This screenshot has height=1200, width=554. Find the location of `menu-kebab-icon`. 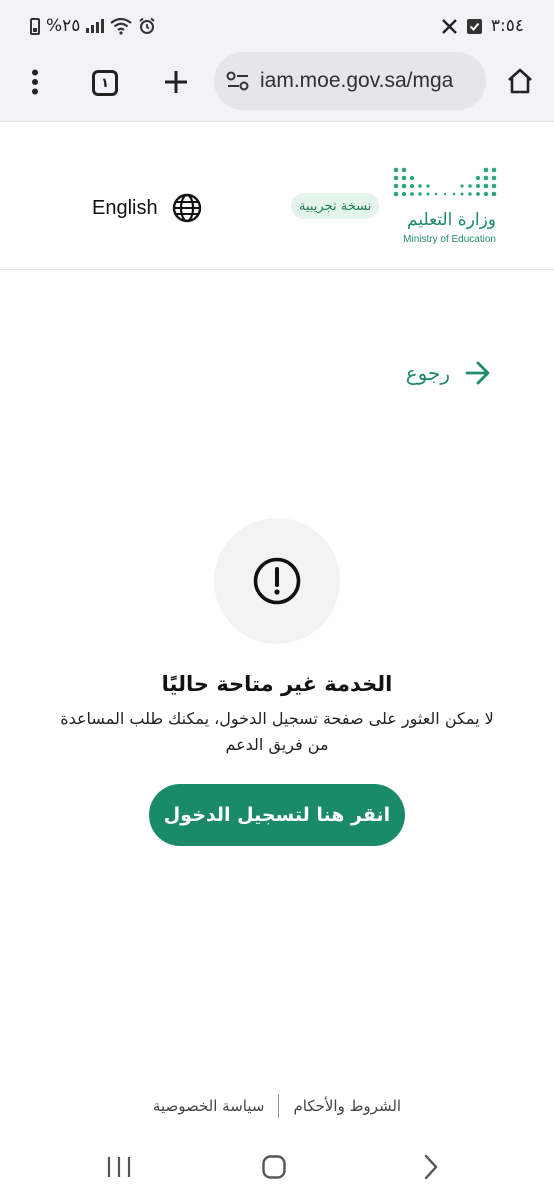

menu-kebab-icon is located at coordinates (35, 82).